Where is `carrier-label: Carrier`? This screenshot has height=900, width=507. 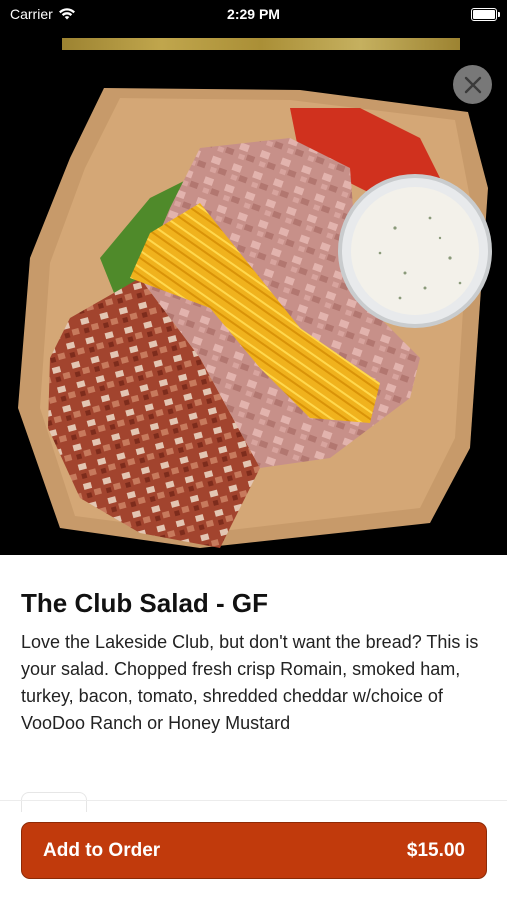 carrier-label: Carrier is located at coordinates (31, 14).